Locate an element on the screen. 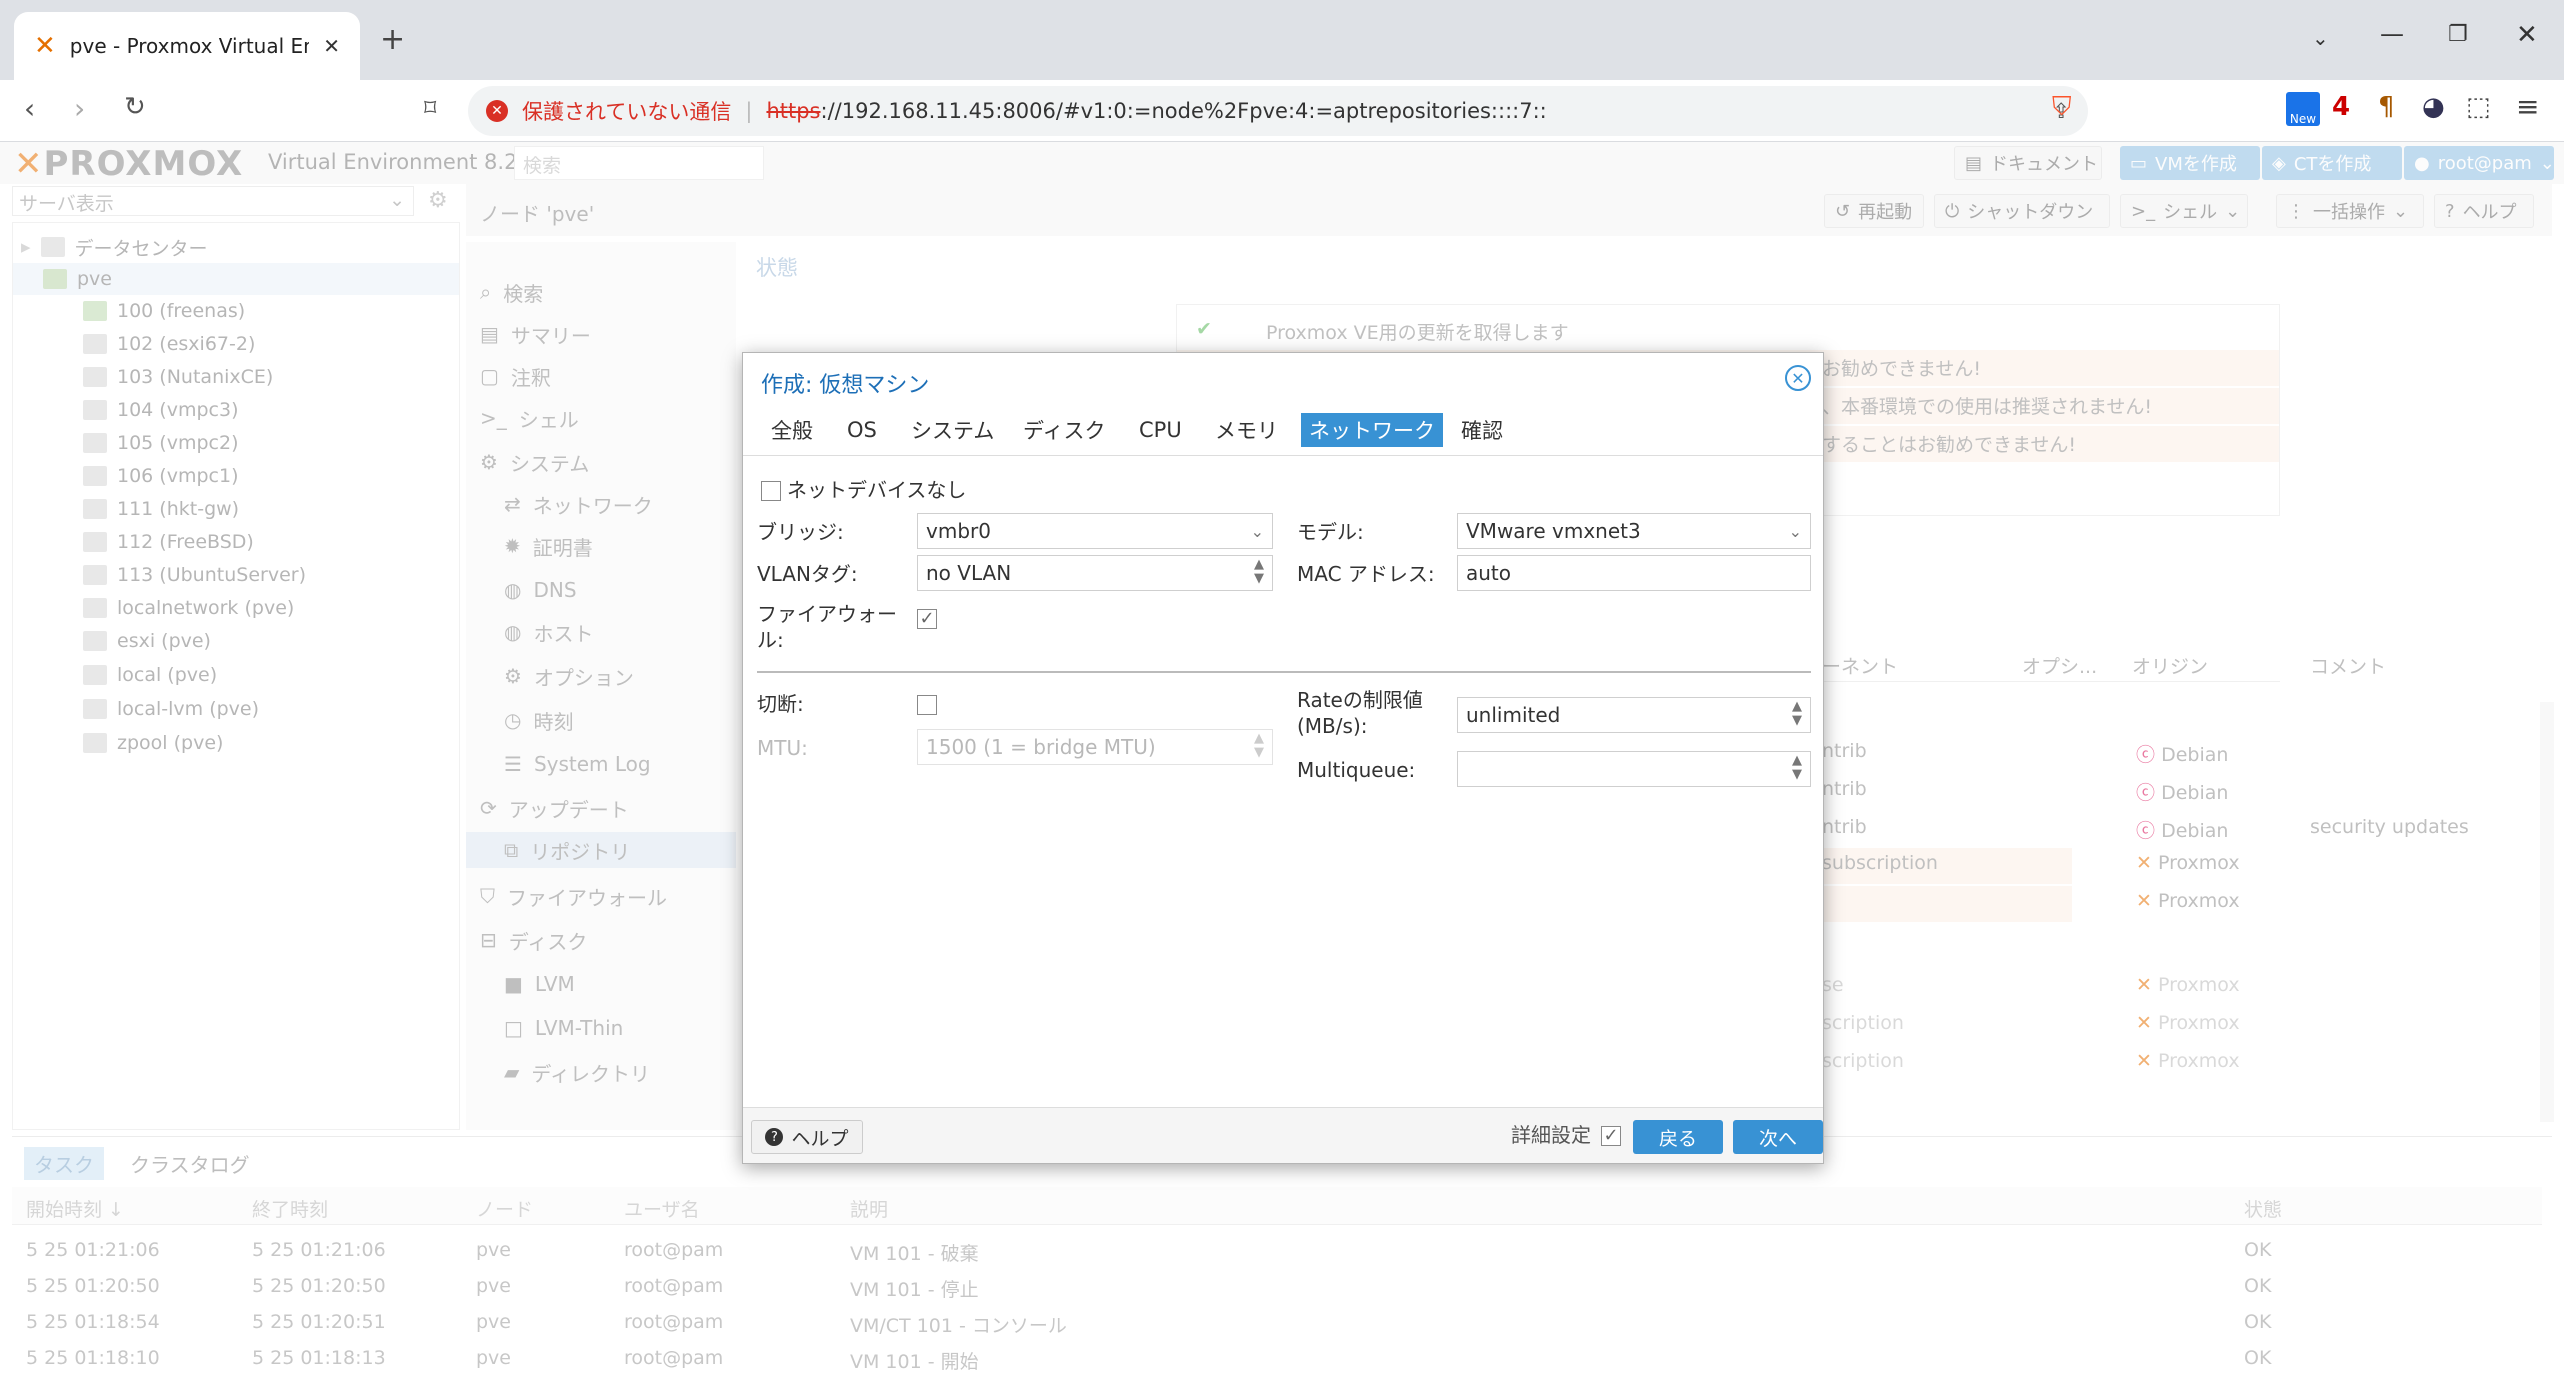 The height and width of the screenshot is (1381, 2564). multiqueue-label: Multiqueue: is located at coordinates (1356, 770).